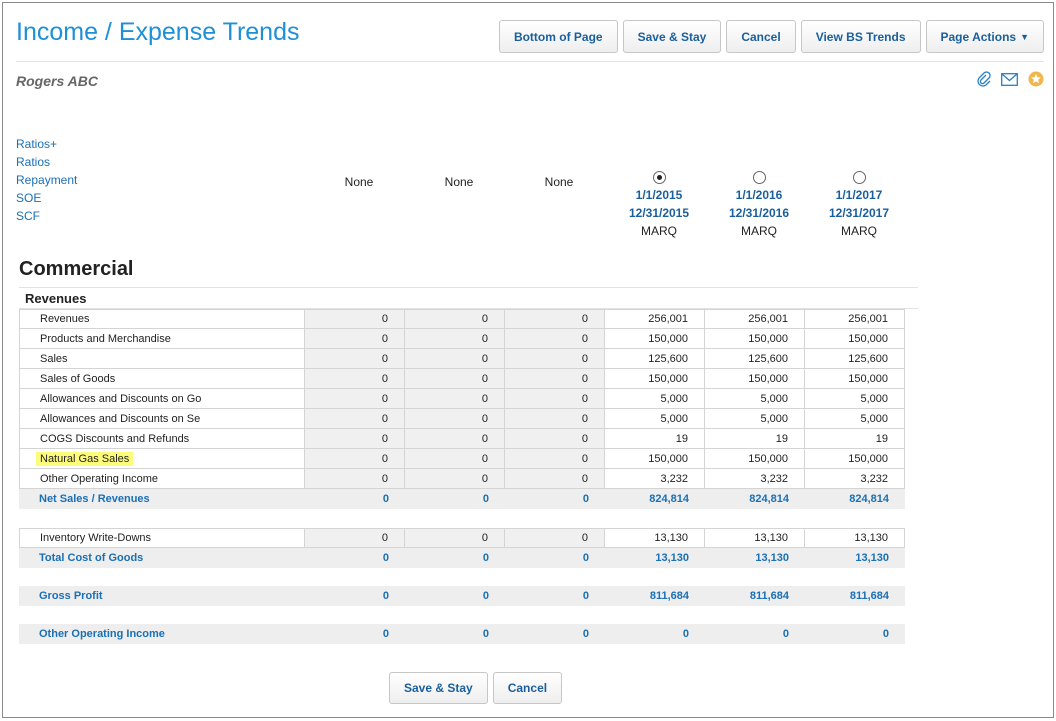 The height and width of the screenshot is (721, 1056). What do you see at coordinates (162, 399) in the screenshot?
I see `row-label: Allowances and Discounts on Go` at bounding box center [162, 399].